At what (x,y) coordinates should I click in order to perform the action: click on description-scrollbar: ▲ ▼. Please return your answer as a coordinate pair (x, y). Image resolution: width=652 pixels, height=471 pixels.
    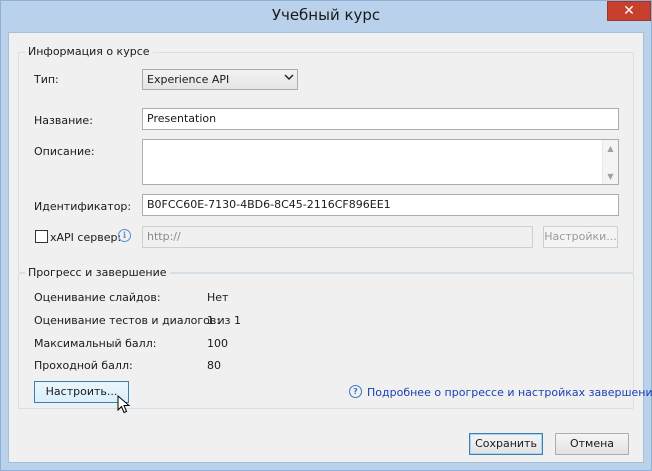
    Looking at the image, I should click on (610, 162).